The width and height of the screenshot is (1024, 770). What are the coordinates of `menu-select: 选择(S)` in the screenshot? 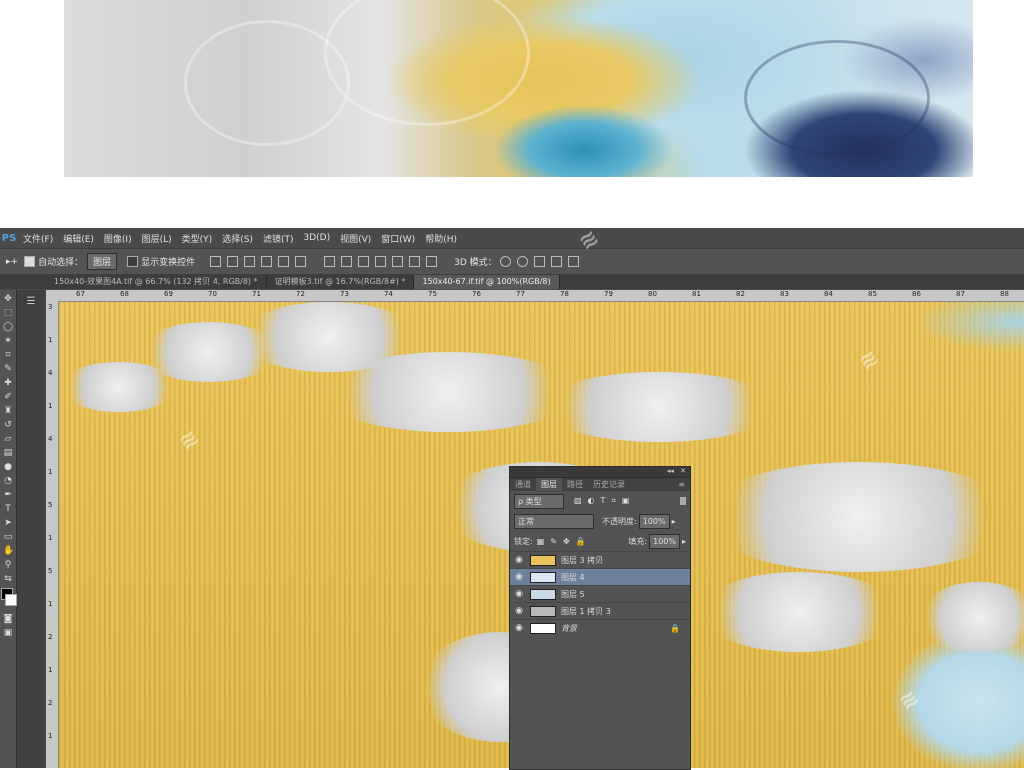 It's located at (237, 238).